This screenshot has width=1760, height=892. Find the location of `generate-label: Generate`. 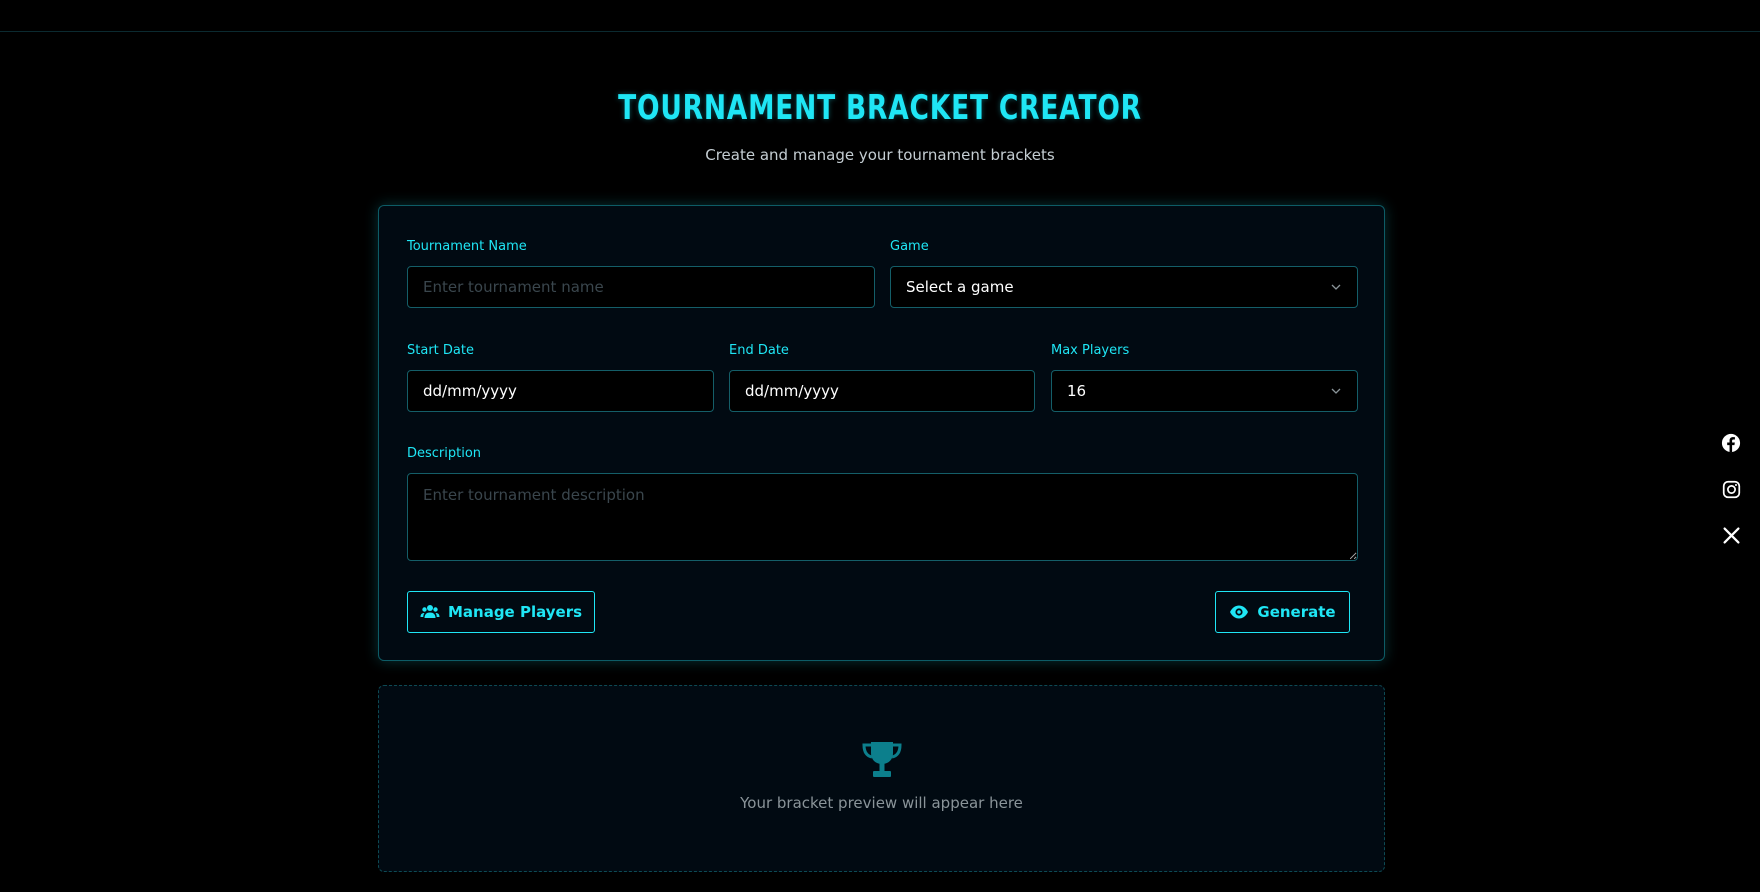

generate-label: Generate is located at coordinates (1296, 612).